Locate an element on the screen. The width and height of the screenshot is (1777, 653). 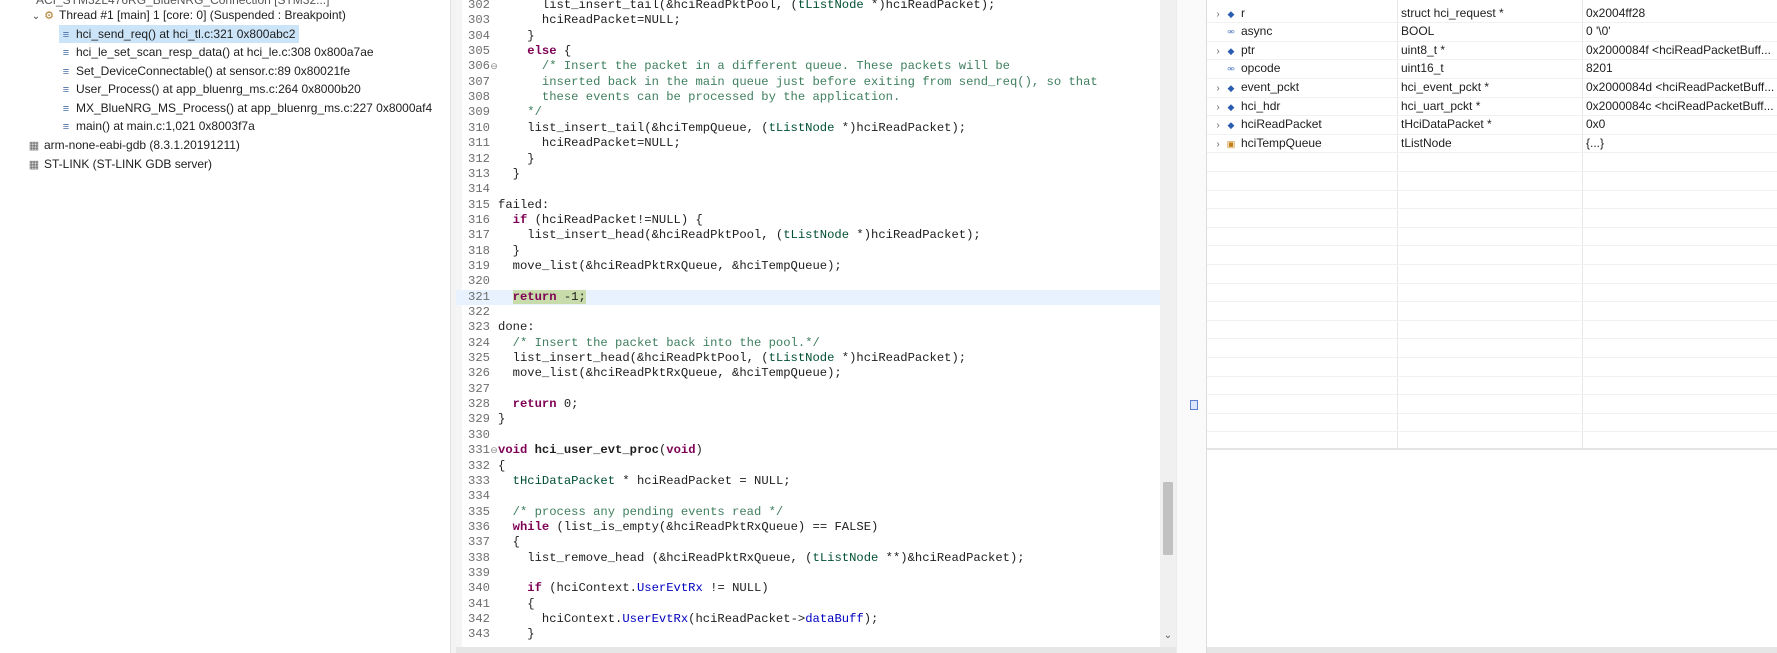
code-line: 313 } is located at coordinates (816, 174).